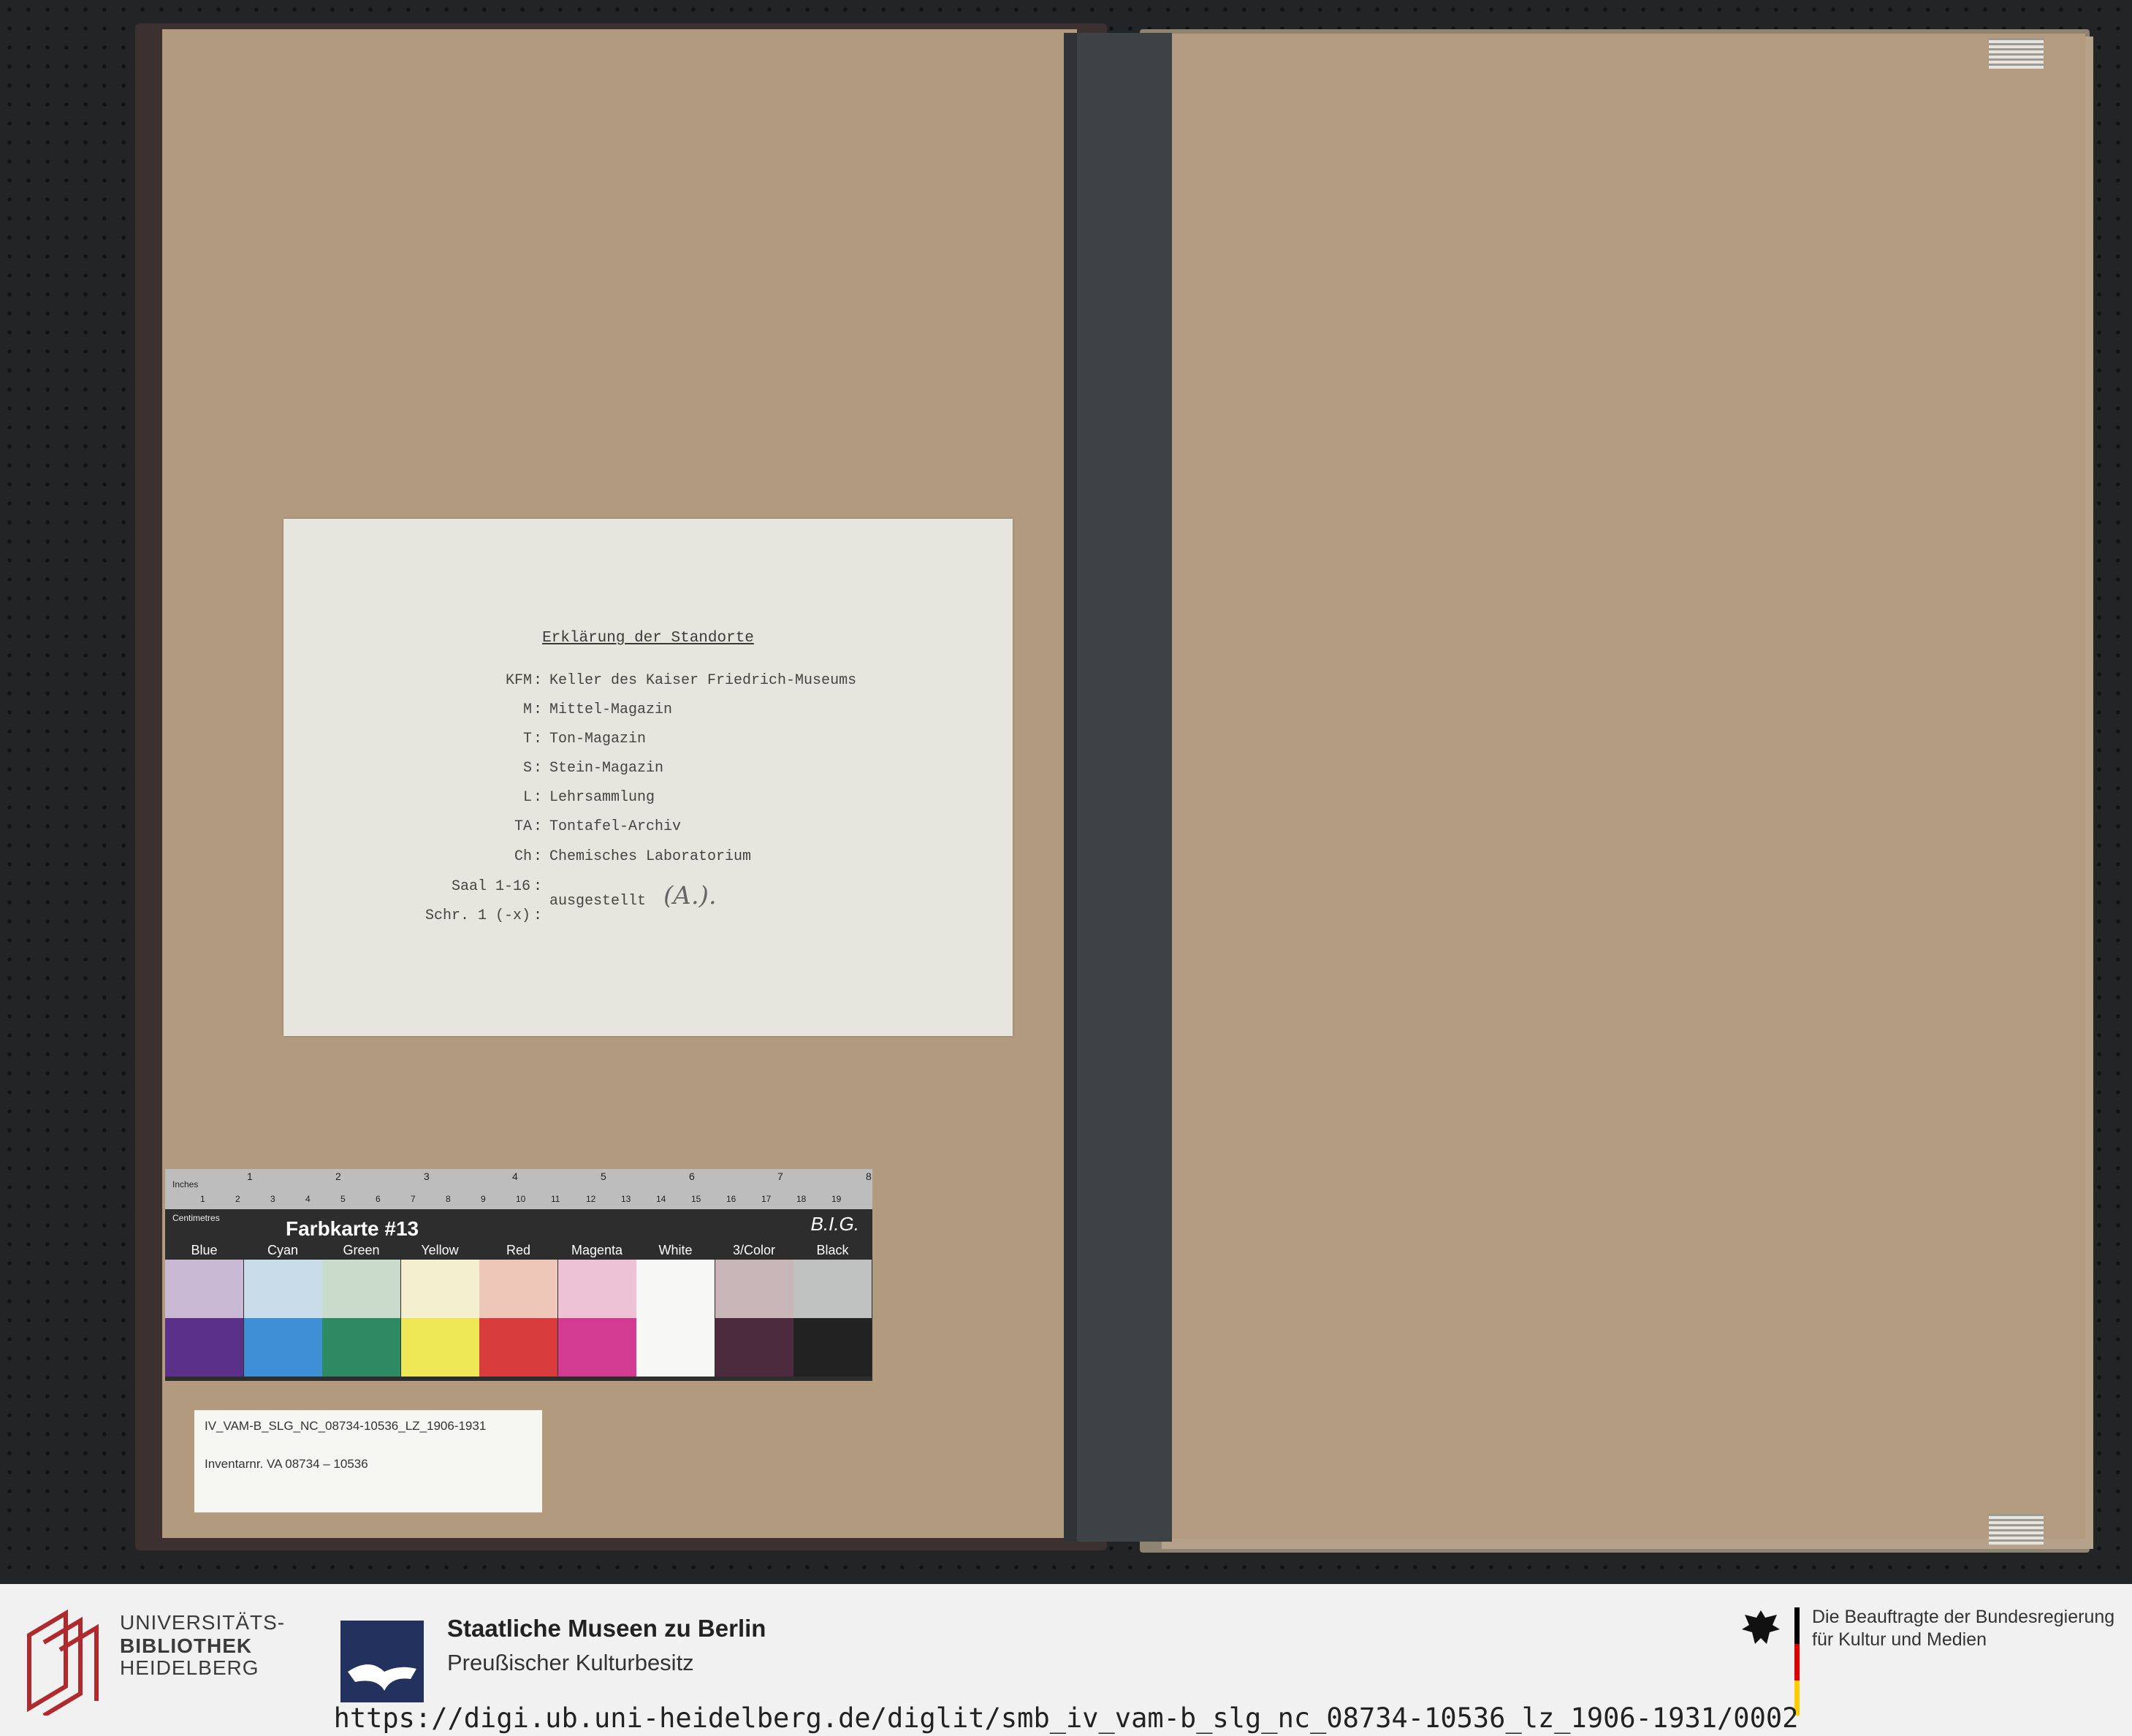  I want to click on swatch-column: Yellow, so click(439, 1309).